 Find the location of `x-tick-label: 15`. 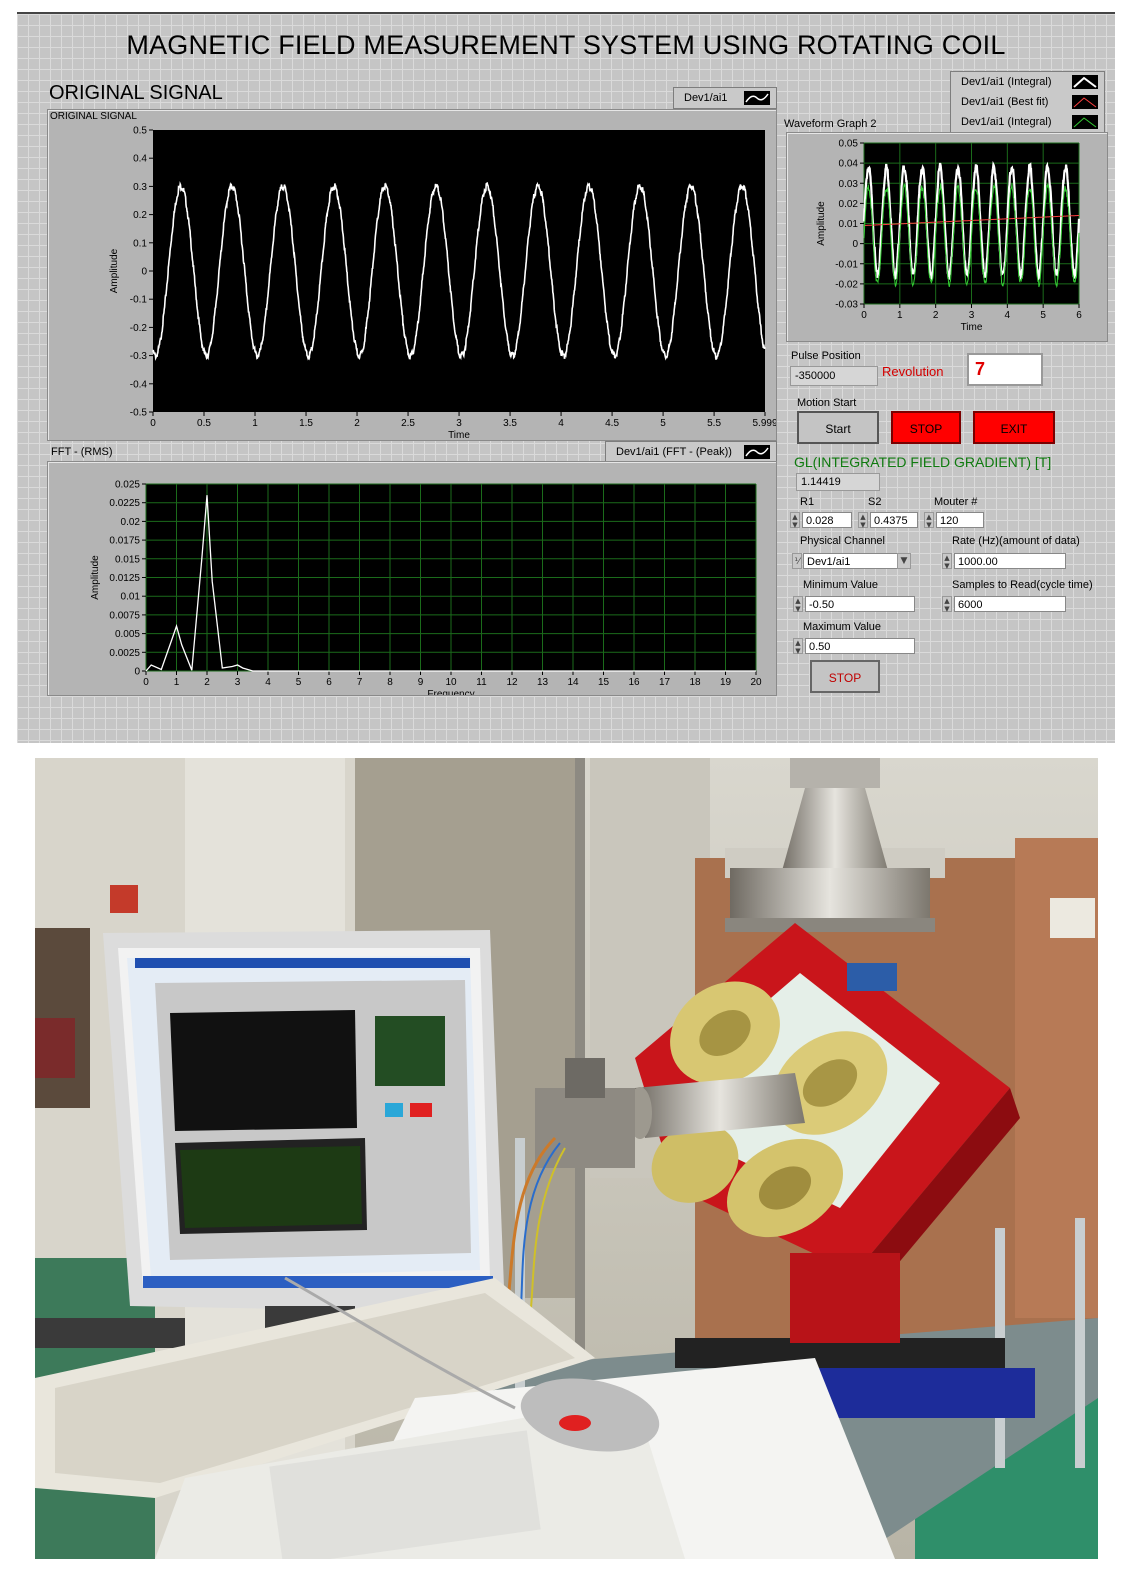

x-tick-label: 15 is located at coordinates (604, 682).